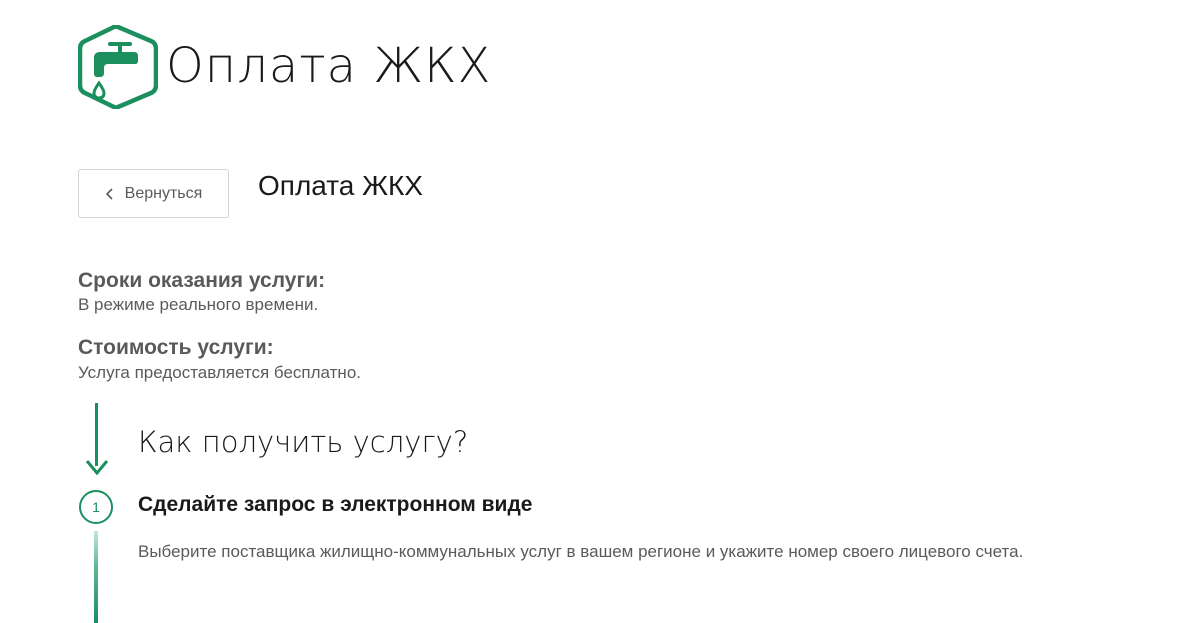  What do you see at coordinates (202, 280) in the screenshot?
I see `service-terms-heading: Сроки оказания услуги:` at bounding box center [202, 280].